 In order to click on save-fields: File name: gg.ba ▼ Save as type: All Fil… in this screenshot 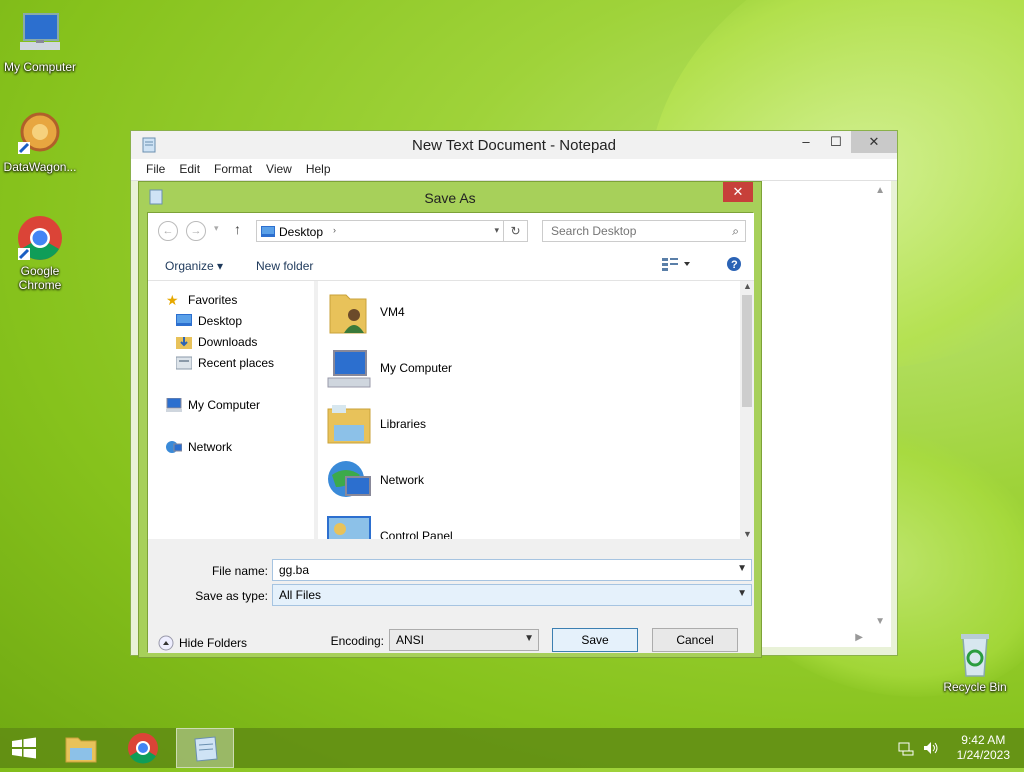, I will do `click(451, 596)`.